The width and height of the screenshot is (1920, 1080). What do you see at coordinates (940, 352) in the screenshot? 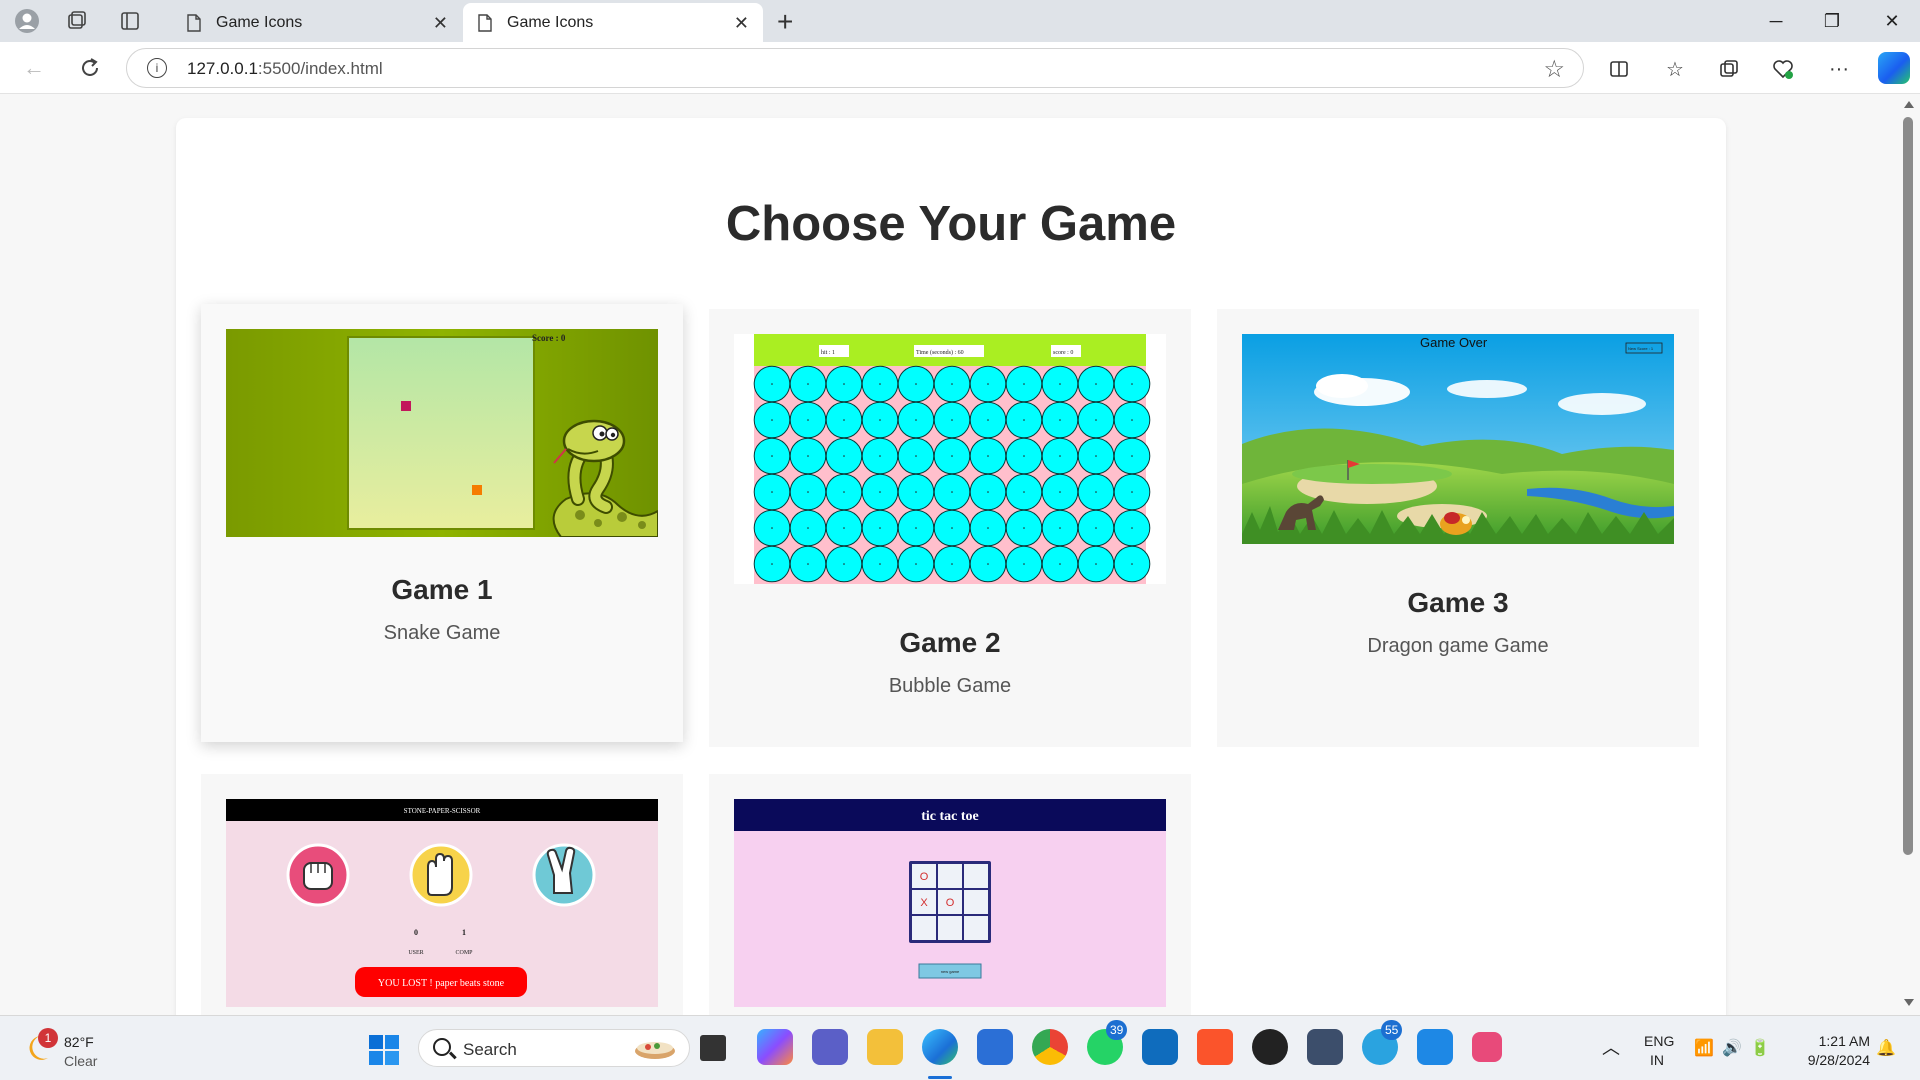
I see `bubble-timer-label: Time (seconds) : 60` at bounding box center [940, 352].